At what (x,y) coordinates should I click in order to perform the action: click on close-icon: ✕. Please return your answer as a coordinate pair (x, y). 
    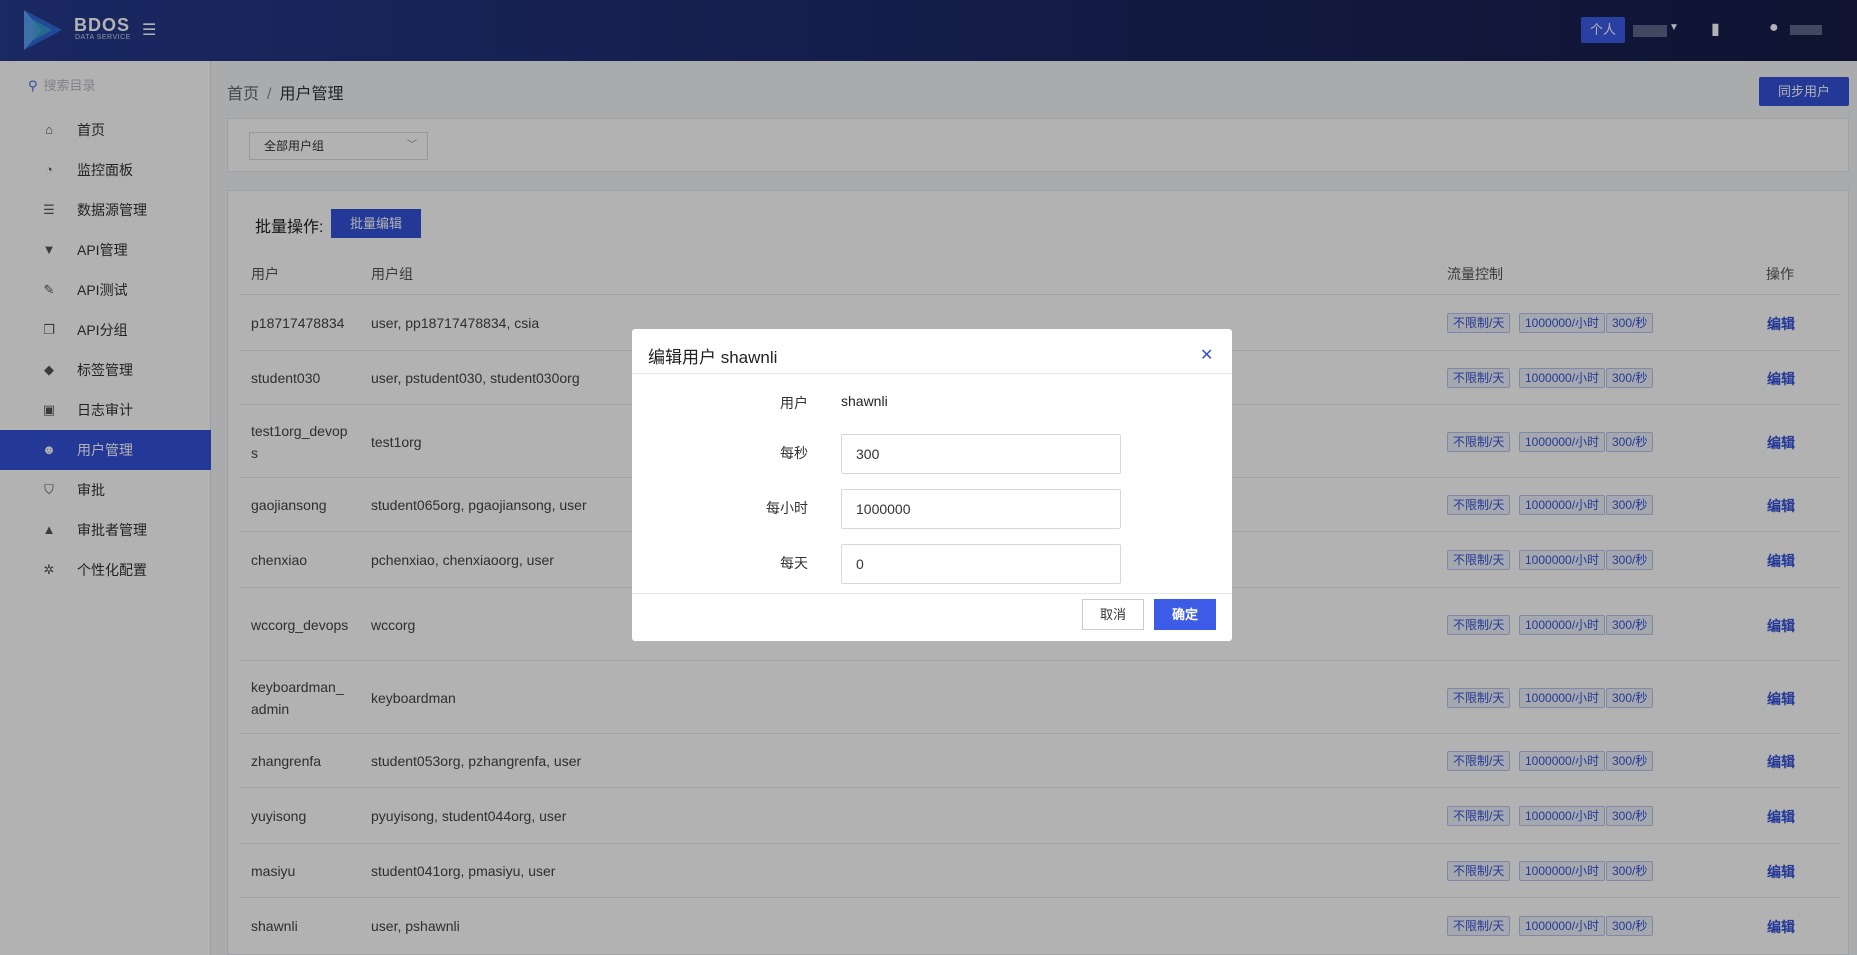
    Looking at the image, I should click on (1206, 355).